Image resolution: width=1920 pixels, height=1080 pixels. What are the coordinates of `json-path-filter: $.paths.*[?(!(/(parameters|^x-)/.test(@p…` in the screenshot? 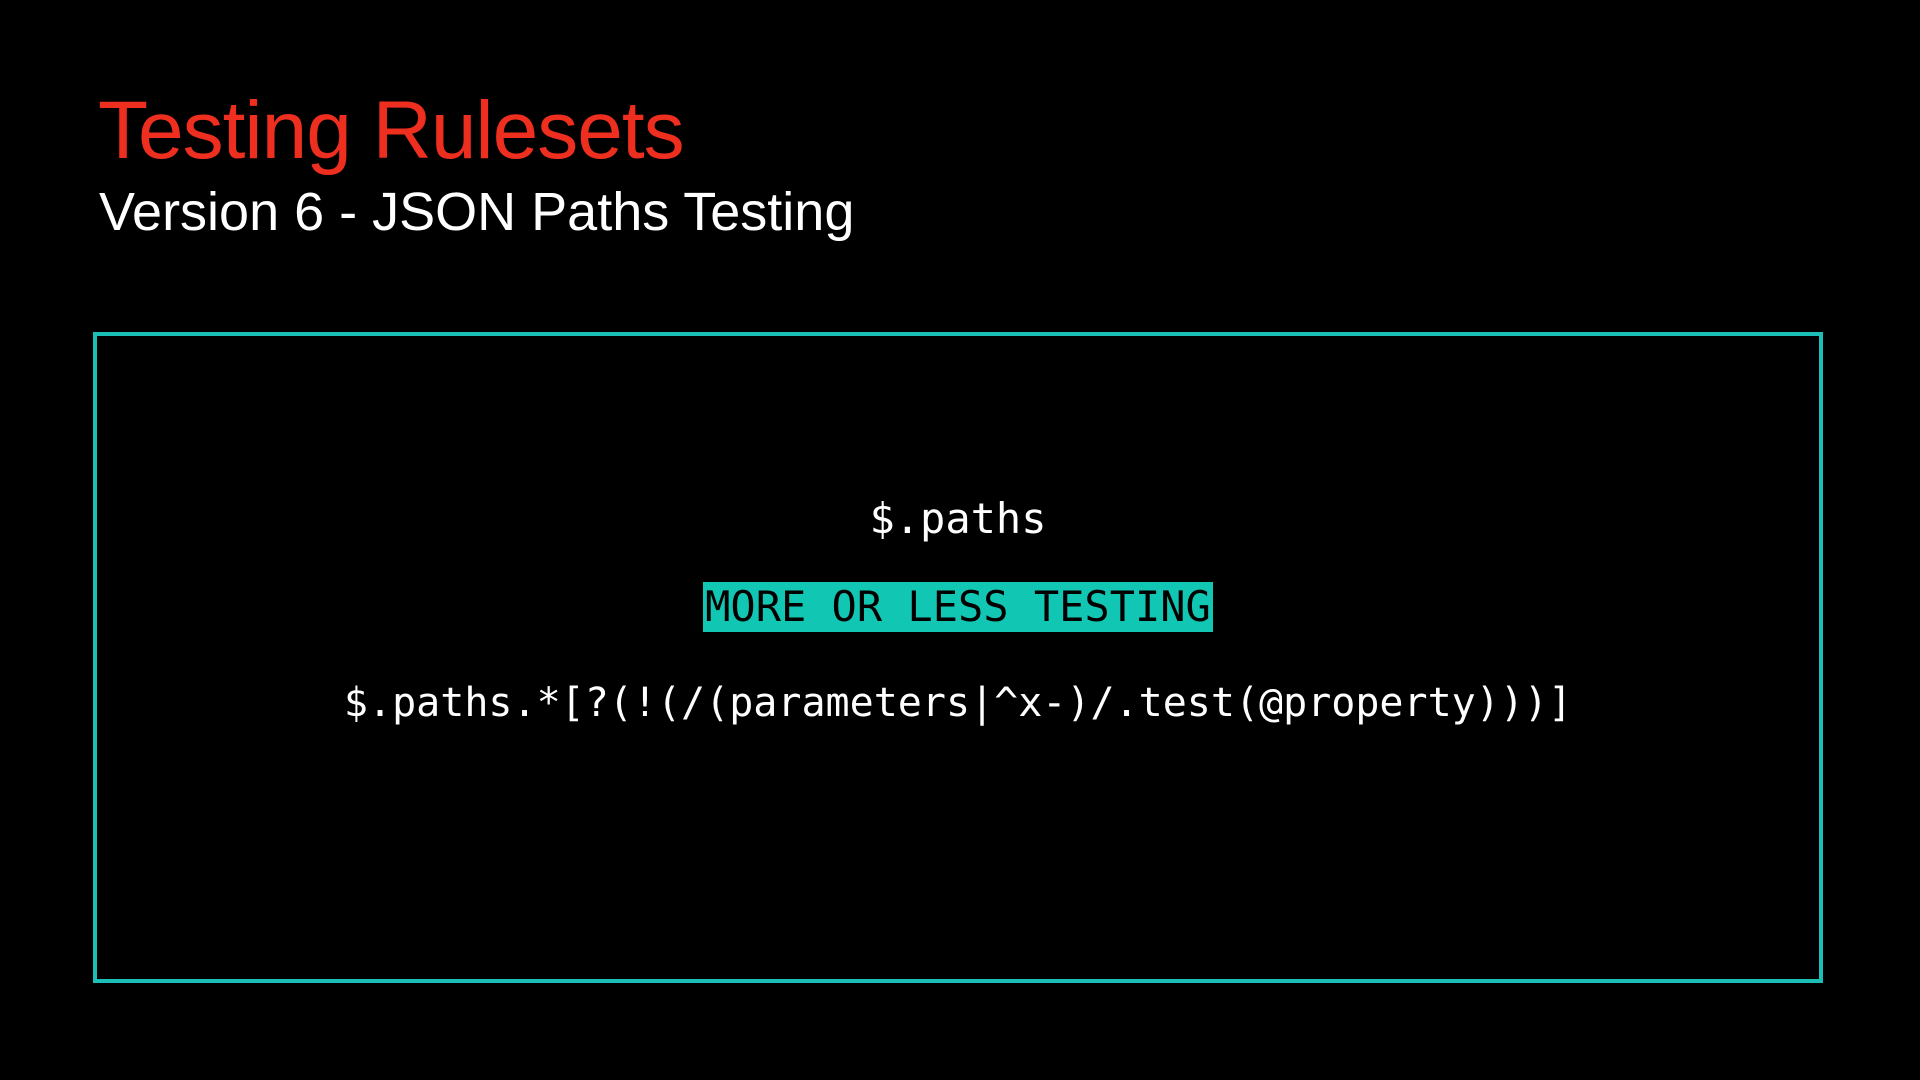 It's located at (958, 703).